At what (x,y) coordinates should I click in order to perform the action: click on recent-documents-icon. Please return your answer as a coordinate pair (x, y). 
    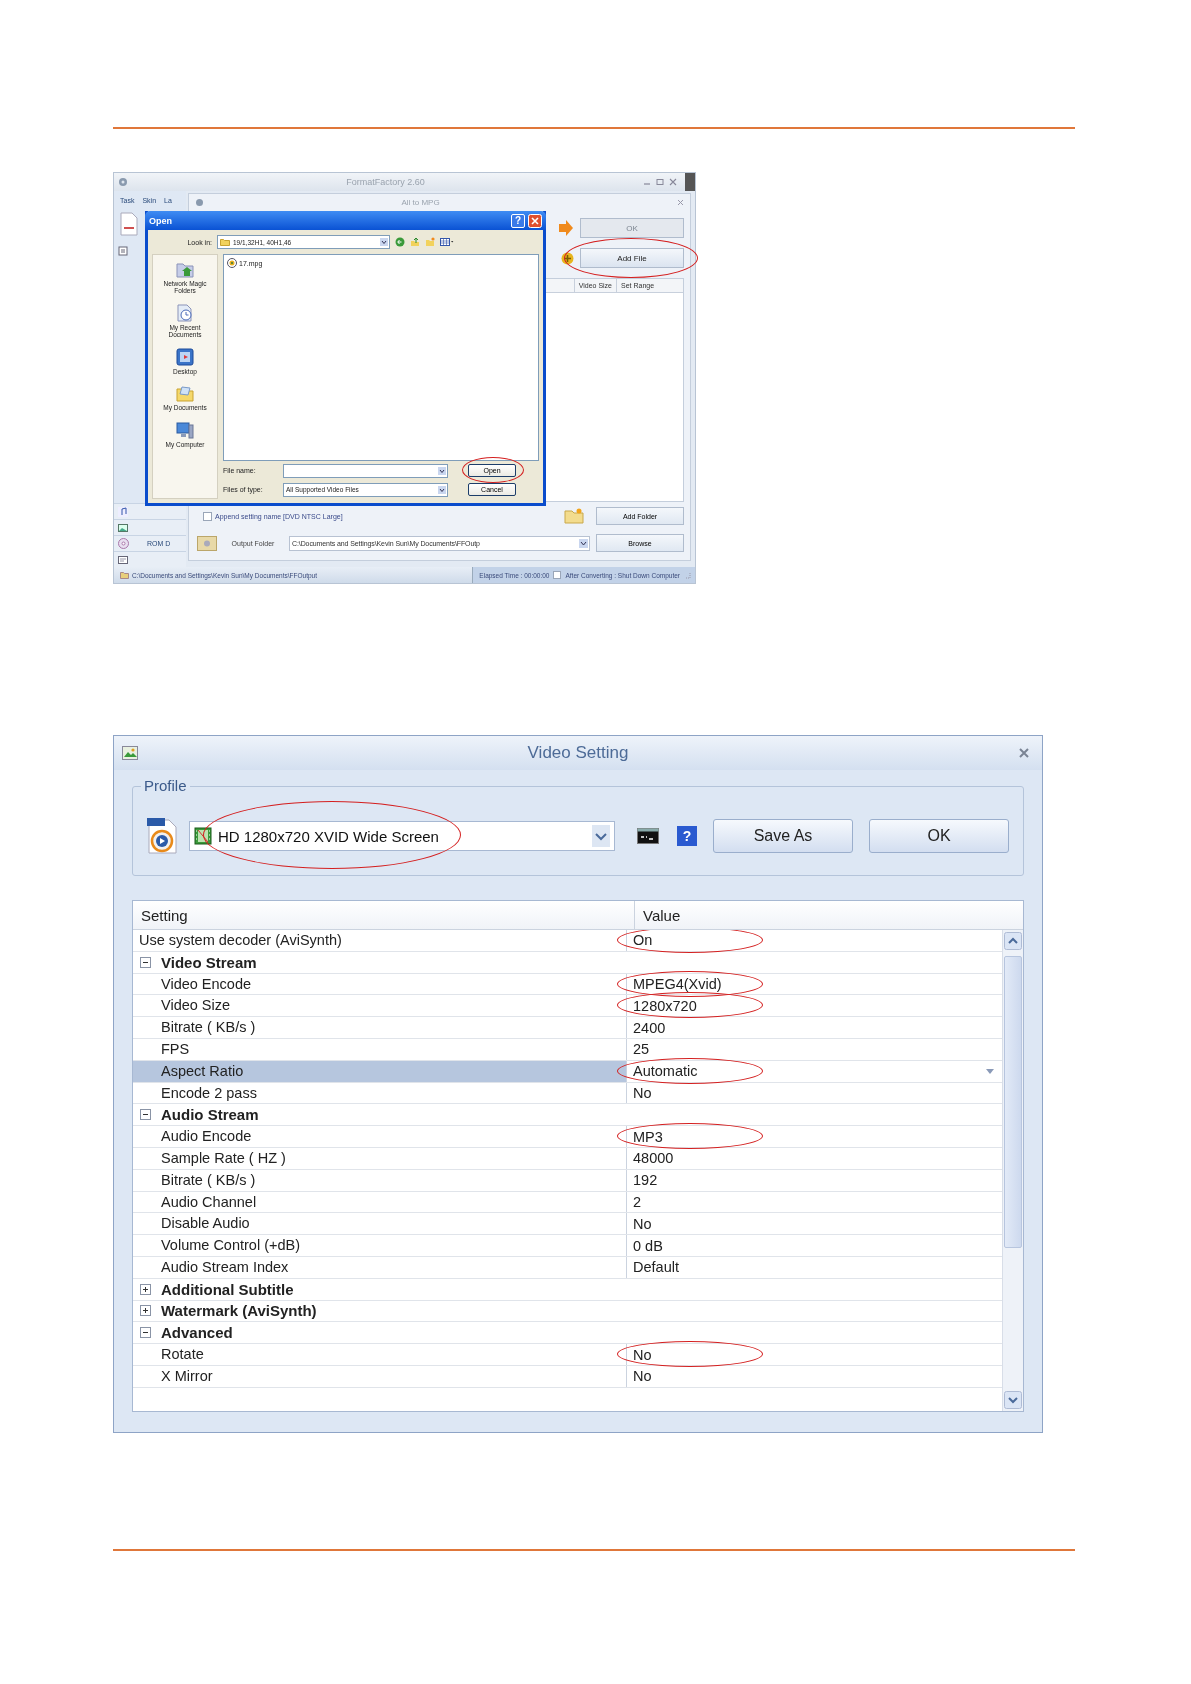
    Looking at the image, I should click on (185, 312).